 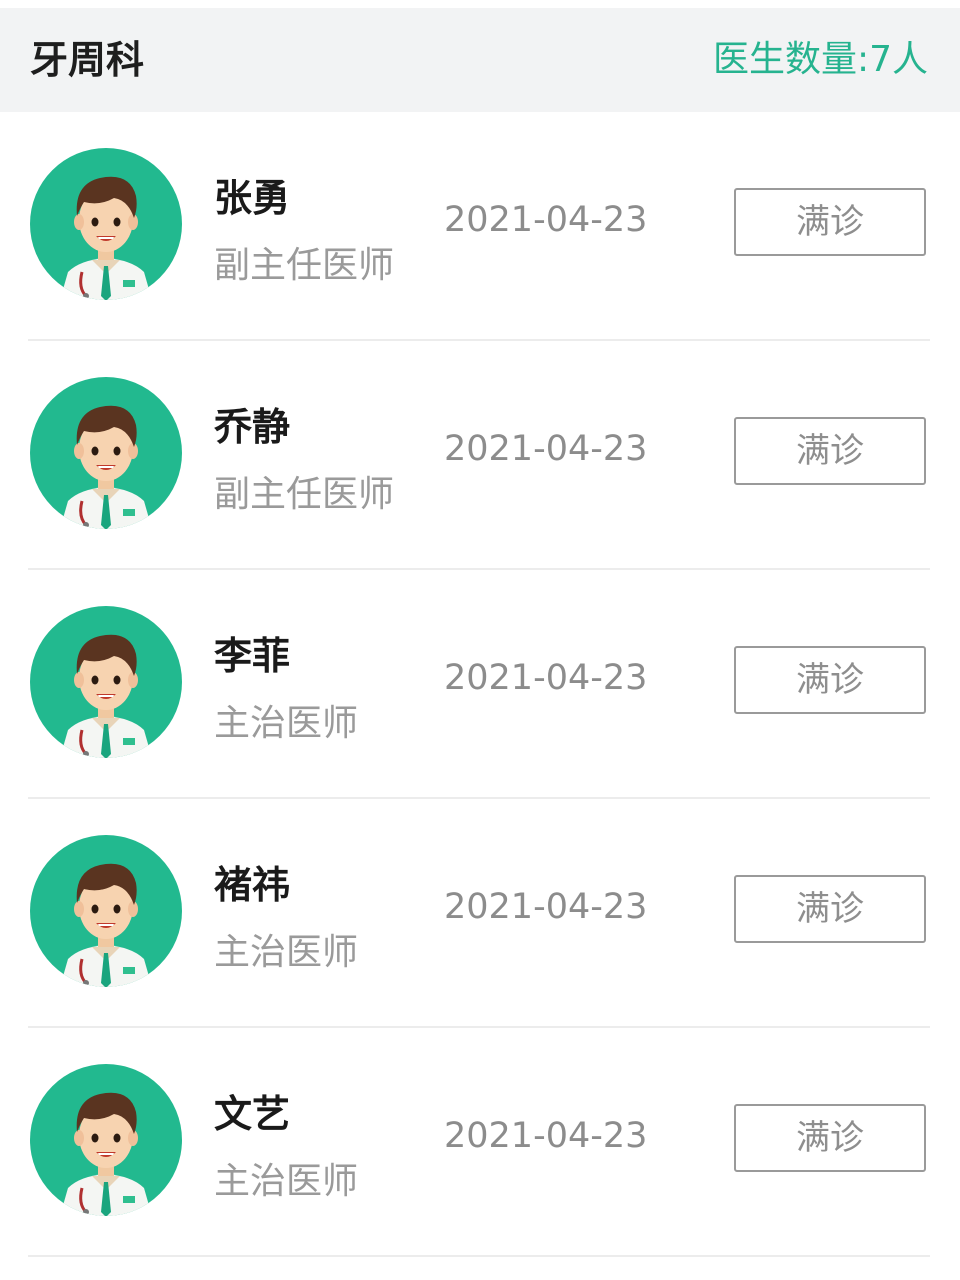 What do you see at coordinates (252, 427) in the screenshot?
I see `doctor-name: 乔静` at bounding box center [252, 427].